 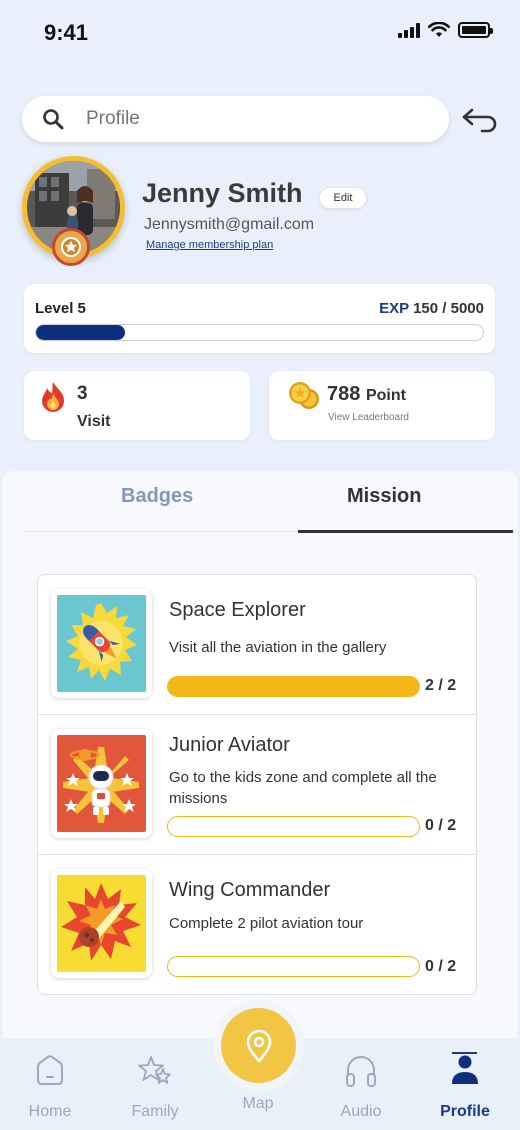 What do you see at coordinates (266, 923) in the screenshot?
I see `mission-description: Complete 2 pilot aviation tour` at bounding box center [266, 923].